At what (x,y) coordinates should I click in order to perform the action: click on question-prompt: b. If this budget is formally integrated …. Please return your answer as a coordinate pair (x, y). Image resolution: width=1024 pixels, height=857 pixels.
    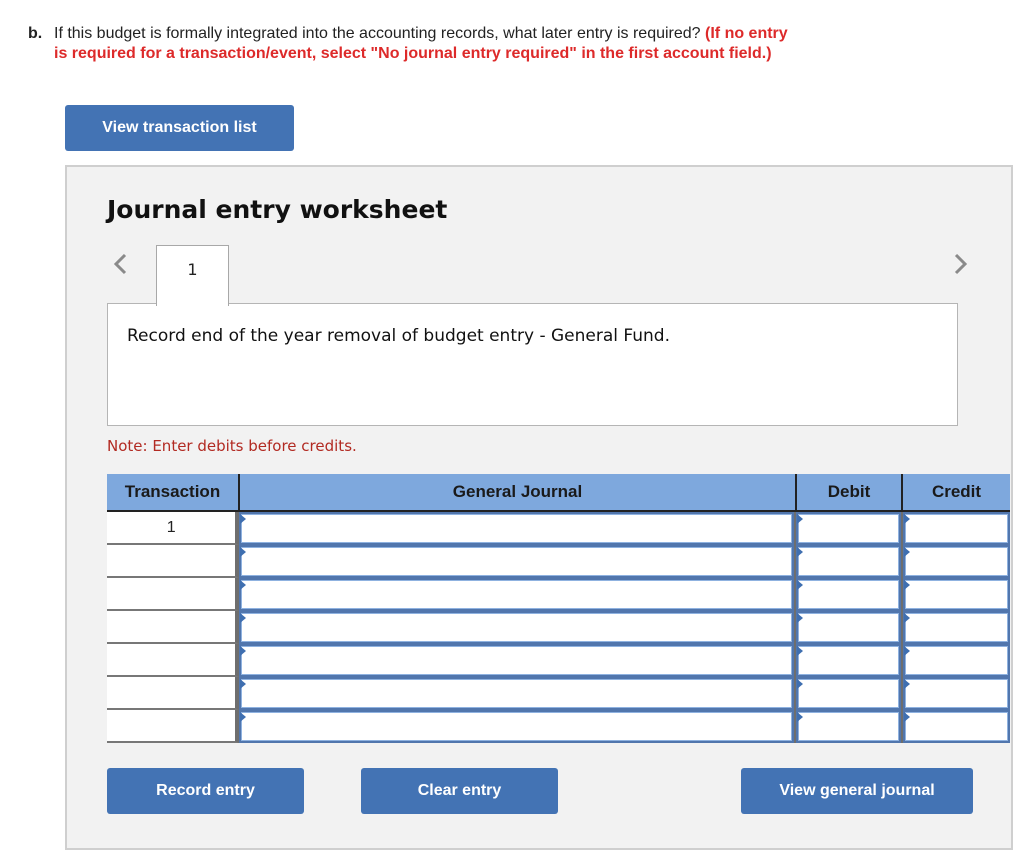
    Looking at the image, I should click on (478, 44).